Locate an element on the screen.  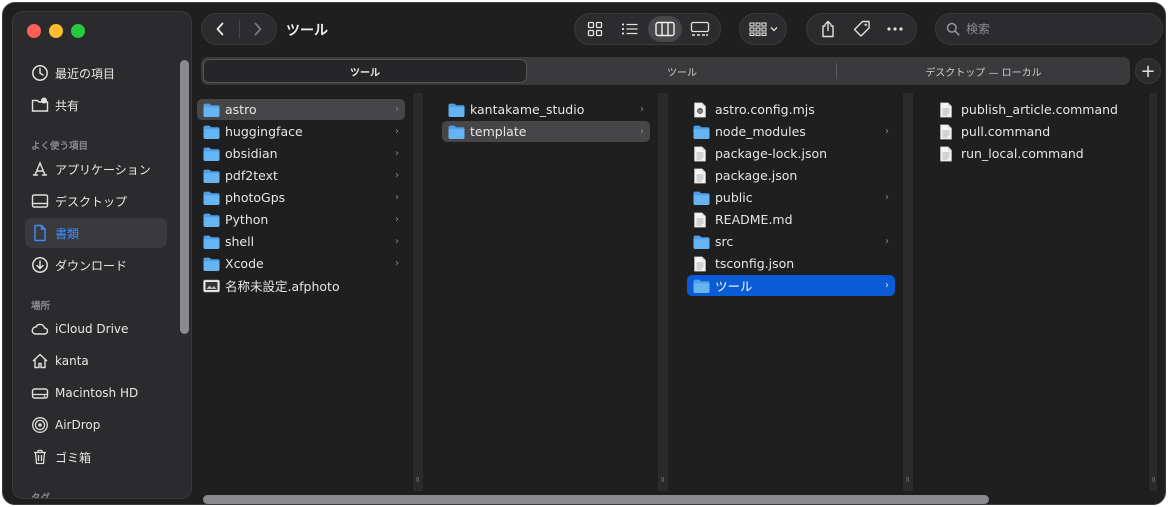
sidebar-item-label: AirDrop is located at coordinates (78, 425).